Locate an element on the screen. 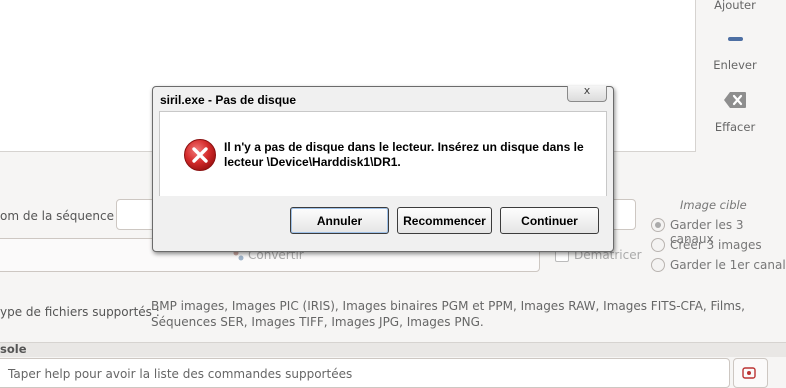 This screenshot has height=388, width=786. file-types-label: ype de fichiers supportés : is located at coordinates (80, 312).